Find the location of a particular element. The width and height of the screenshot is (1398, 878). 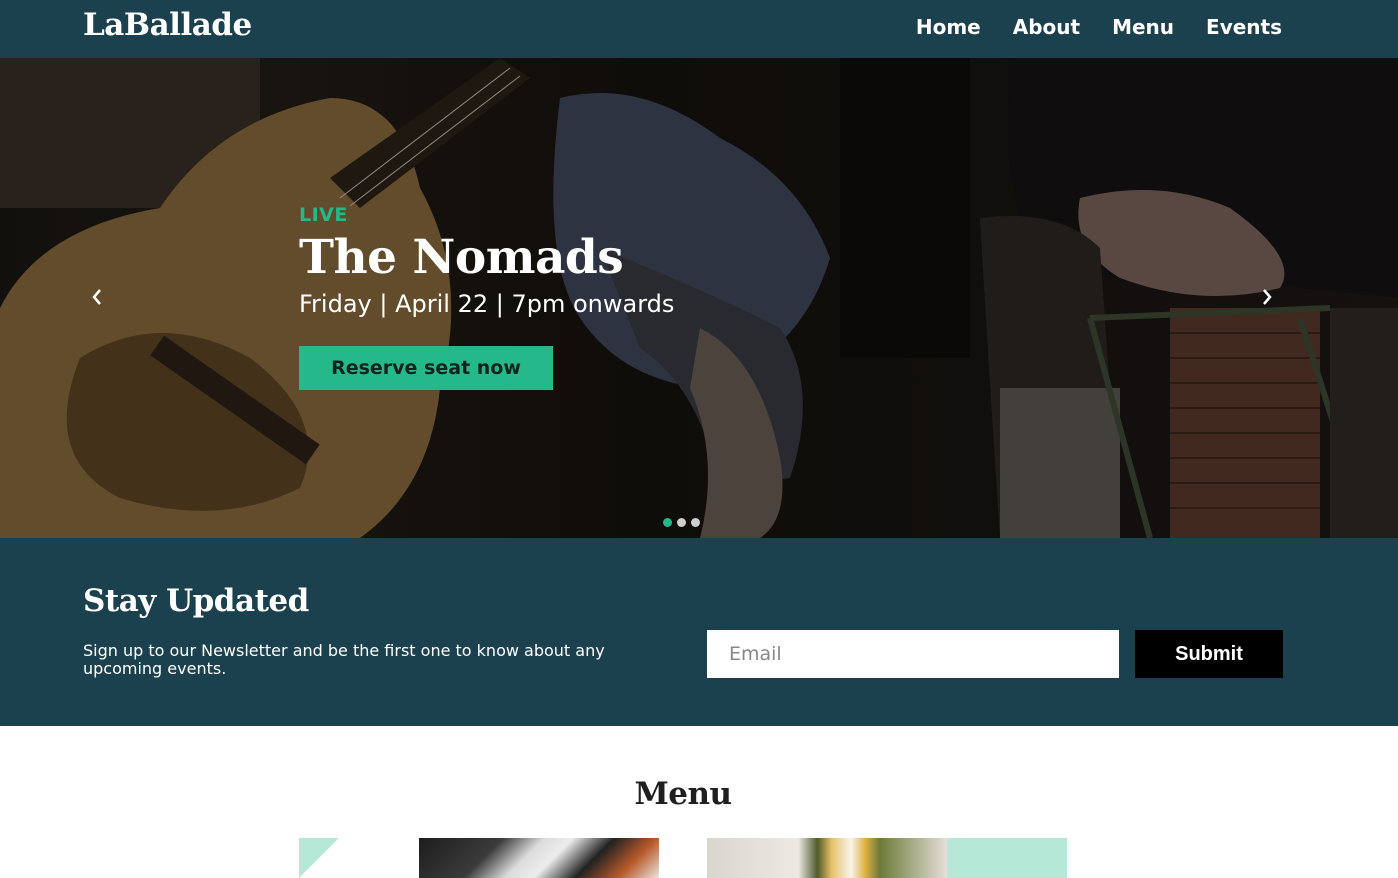

brand-logo: LaBallade is located at coordinates (167, 25).